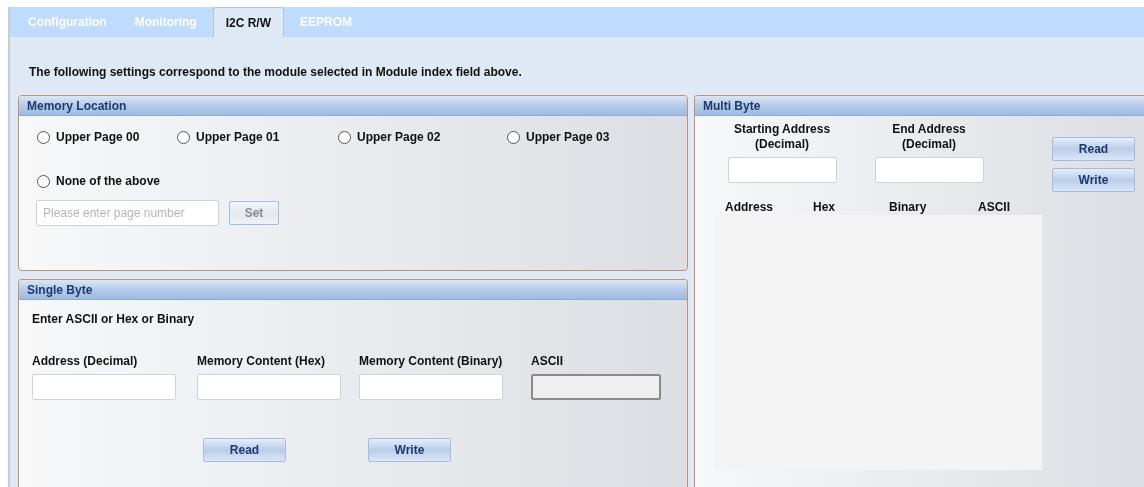  I want to click on column-header: Binary, so click(908, 207).